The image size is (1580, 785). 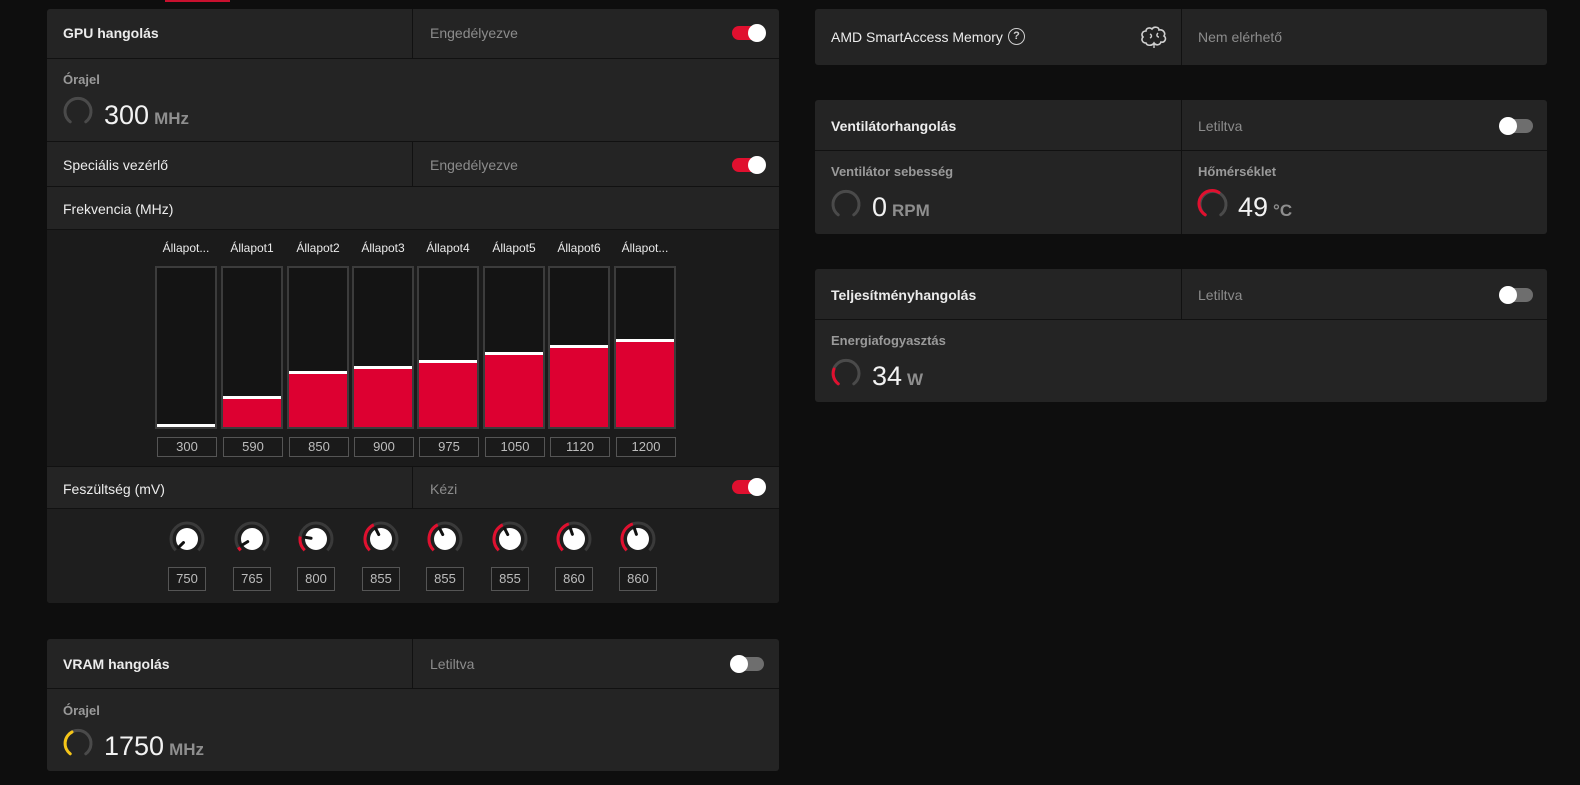 What do you see at coordinates (1212, 203) in the screenshot?
I see `temperature-gauge` at bounding box center [1212, 203].